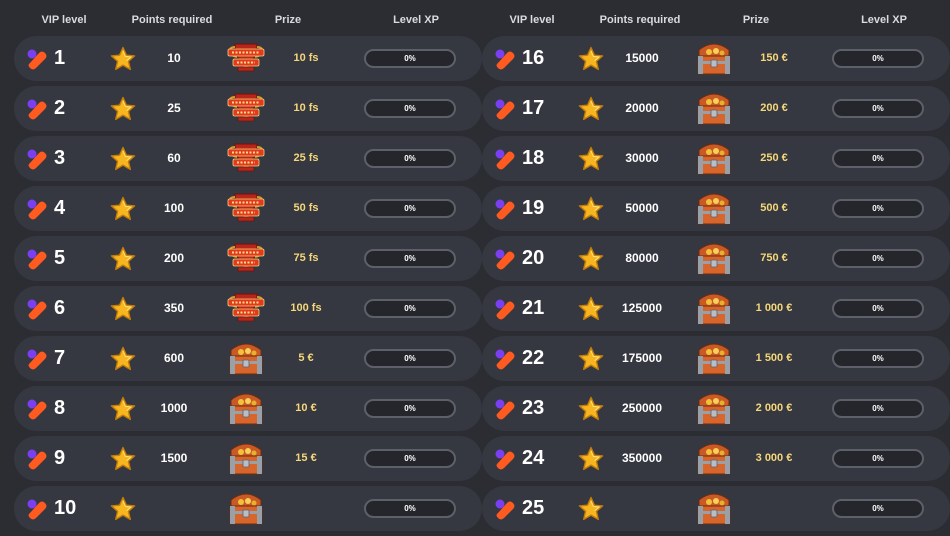 Image resolution: width=950 pixels, height=536 pixels. Describe the element at coordinates (533, 208) in the screenshot. I see `vip-level-number: 19` at that location.